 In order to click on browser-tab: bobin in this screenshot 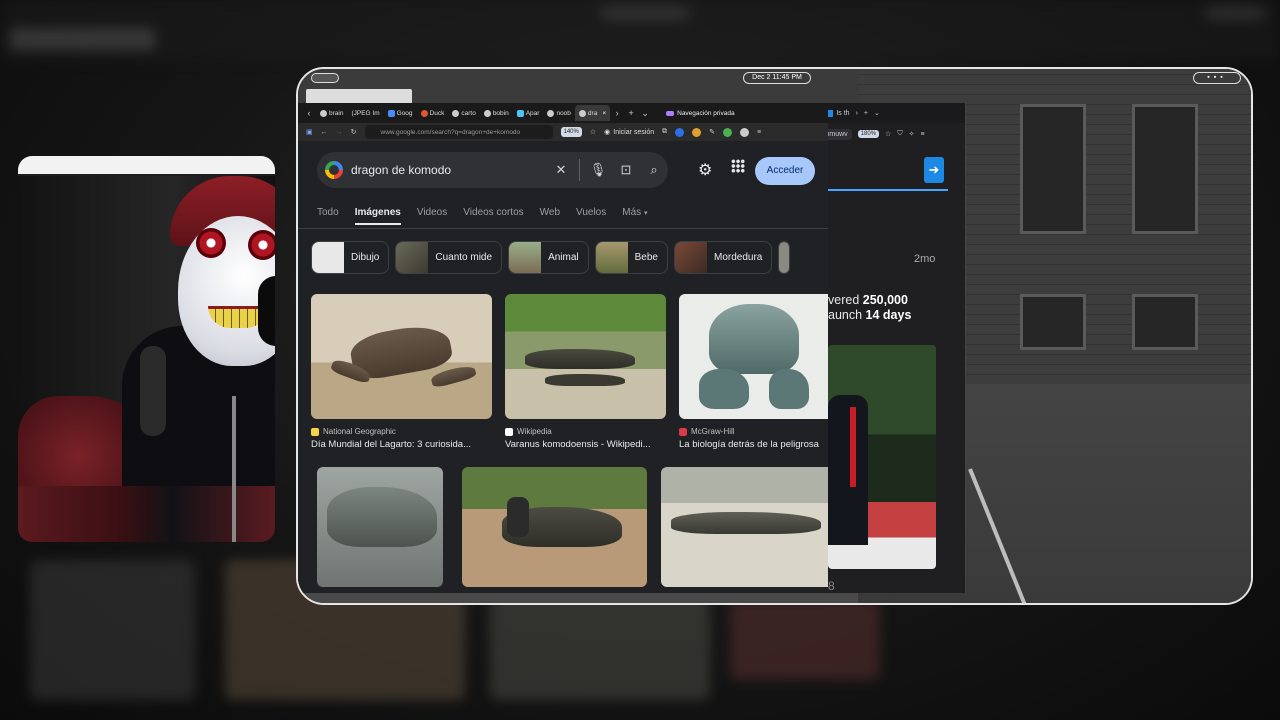, I will do `click(496, 113)`.